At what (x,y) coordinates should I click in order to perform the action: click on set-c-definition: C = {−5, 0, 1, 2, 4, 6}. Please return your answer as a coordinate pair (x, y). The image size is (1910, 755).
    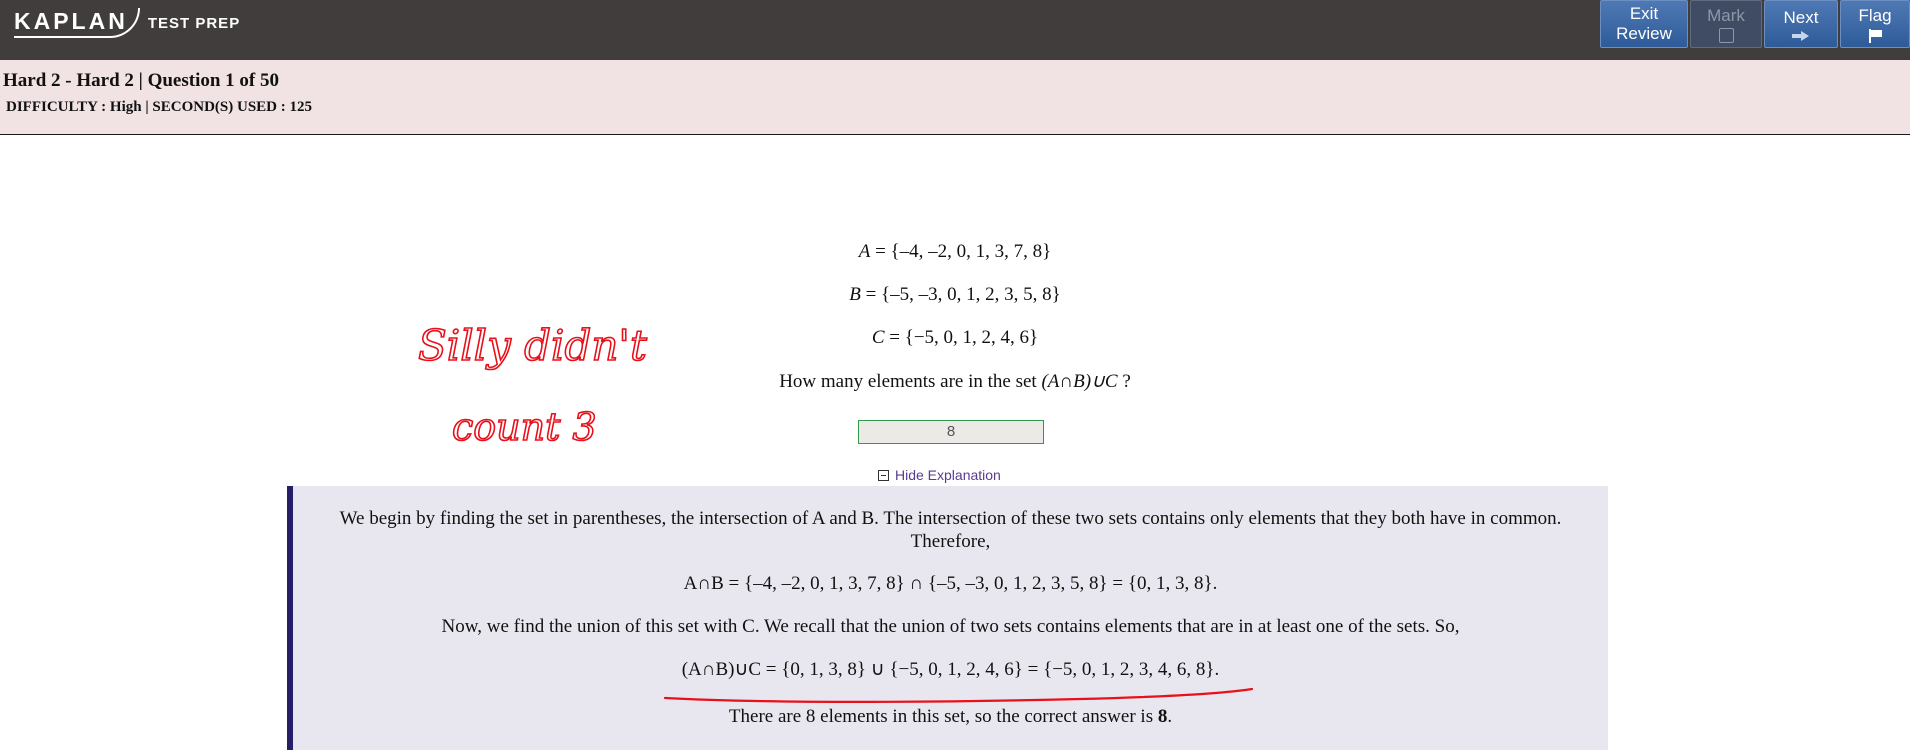
    Looking at the image, I should click on (955, 338).